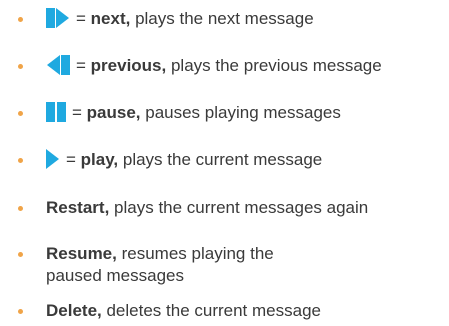 Image resolution: width=449 pixels, height=326 pixels. I want to click on list-item-text: = play, plays the current message, so click(184, 160).